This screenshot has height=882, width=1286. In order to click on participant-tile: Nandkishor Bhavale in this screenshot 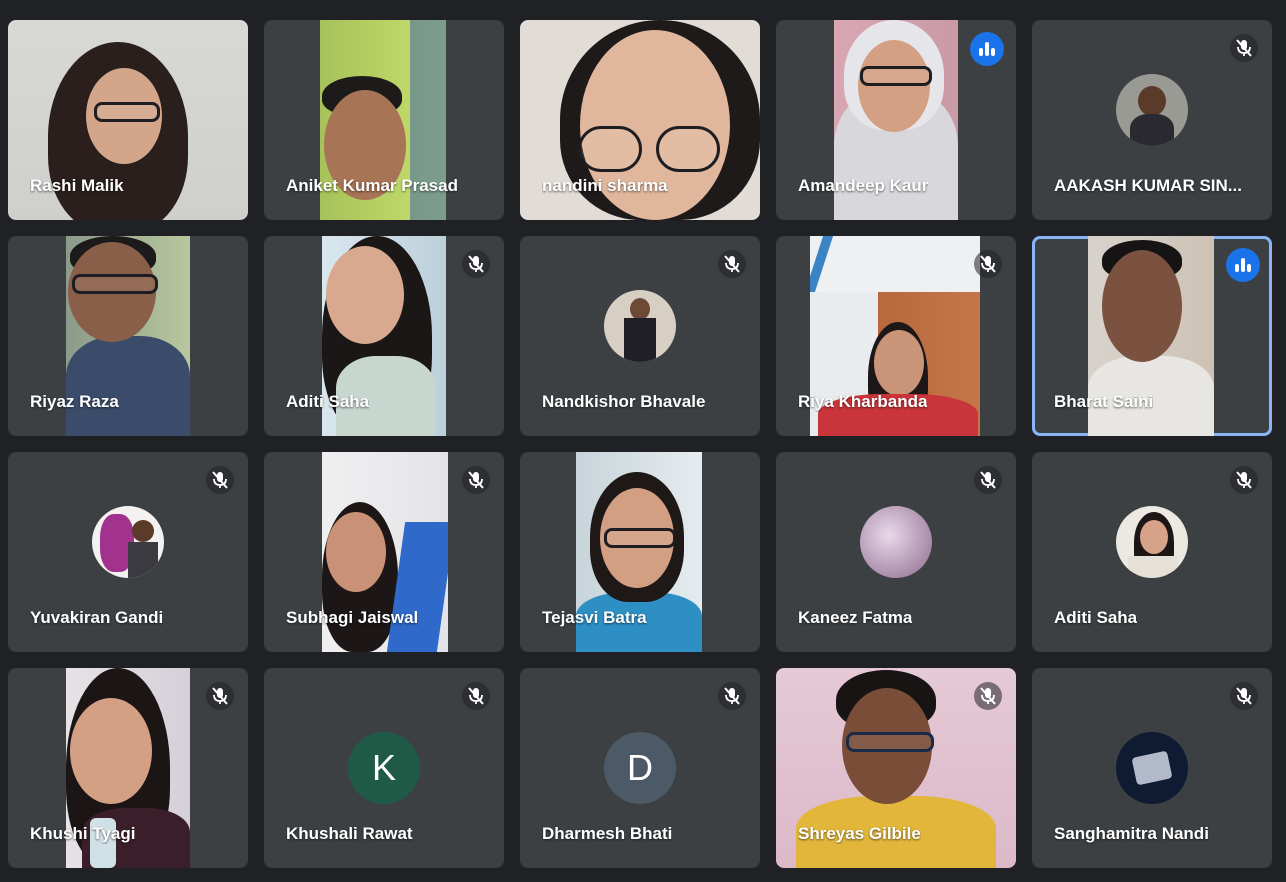, I will do `click(640, 336)`.